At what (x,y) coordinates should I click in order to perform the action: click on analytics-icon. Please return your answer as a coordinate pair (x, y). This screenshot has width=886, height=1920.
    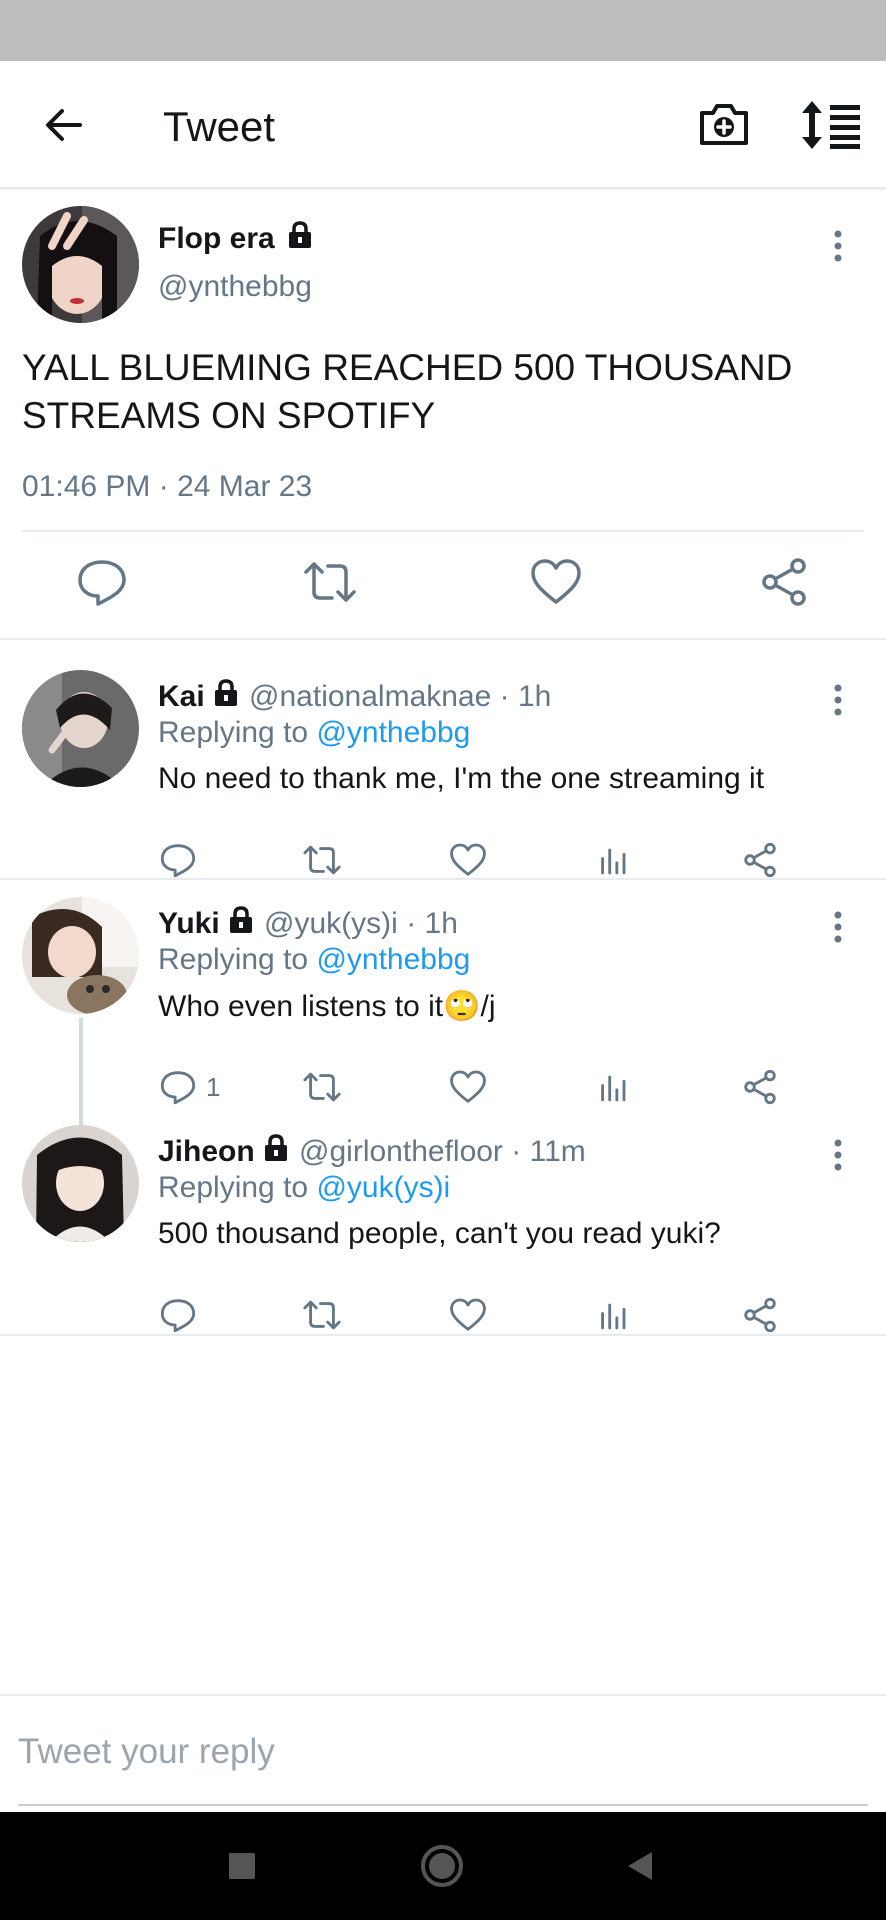
    Looking at the image, I should click on (614, 1315).